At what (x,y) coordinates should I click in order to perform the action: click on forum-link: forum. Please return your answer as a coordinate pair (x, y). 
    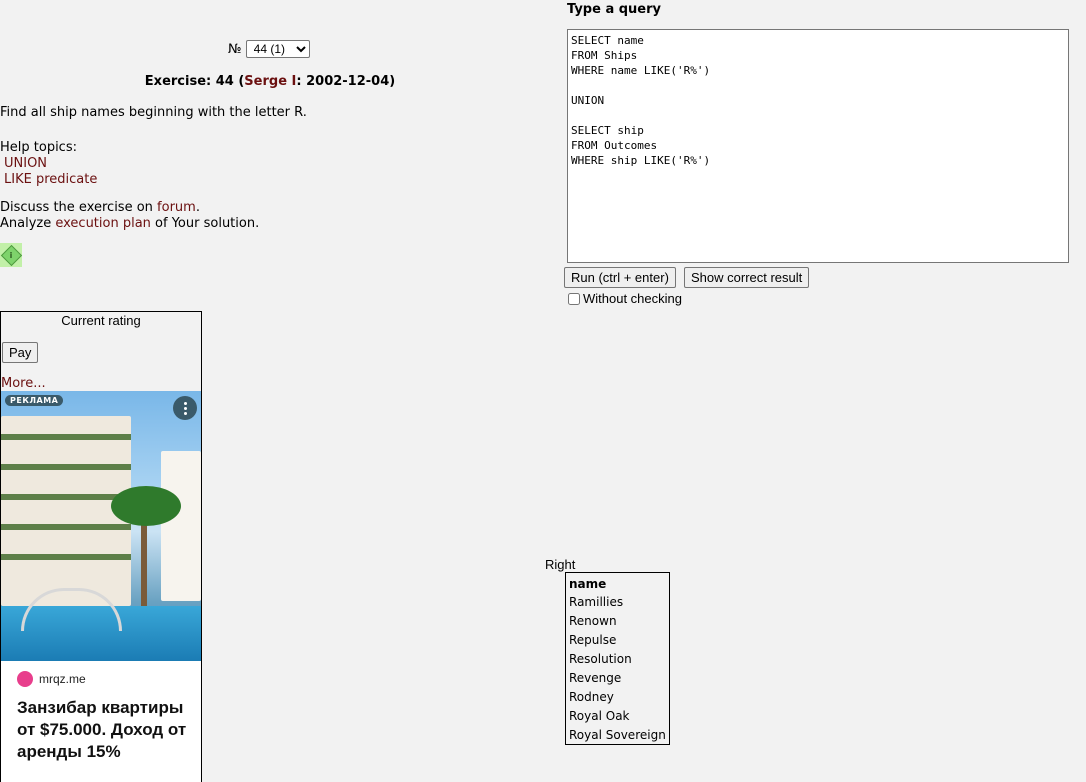
    Looking at the image, I should click on (176, 207).